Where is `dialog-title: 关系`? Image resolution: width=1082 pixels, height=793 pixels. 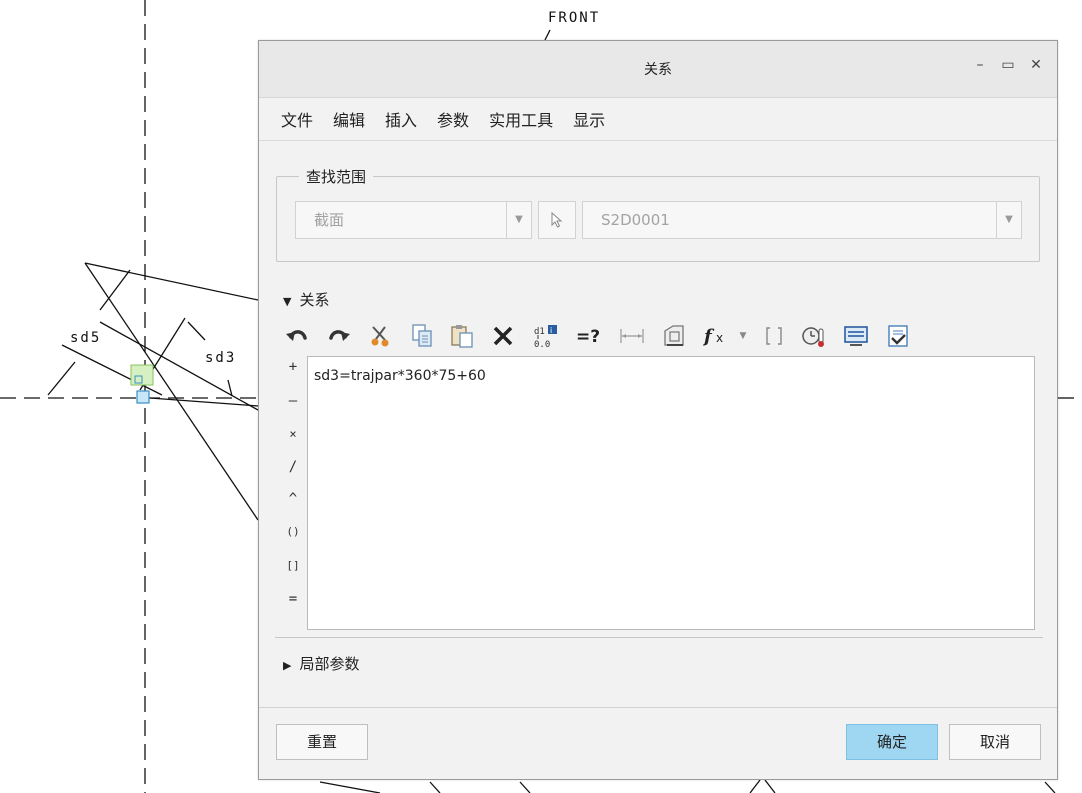 dialog-title: 关系 is located at coordinates (658, 70).